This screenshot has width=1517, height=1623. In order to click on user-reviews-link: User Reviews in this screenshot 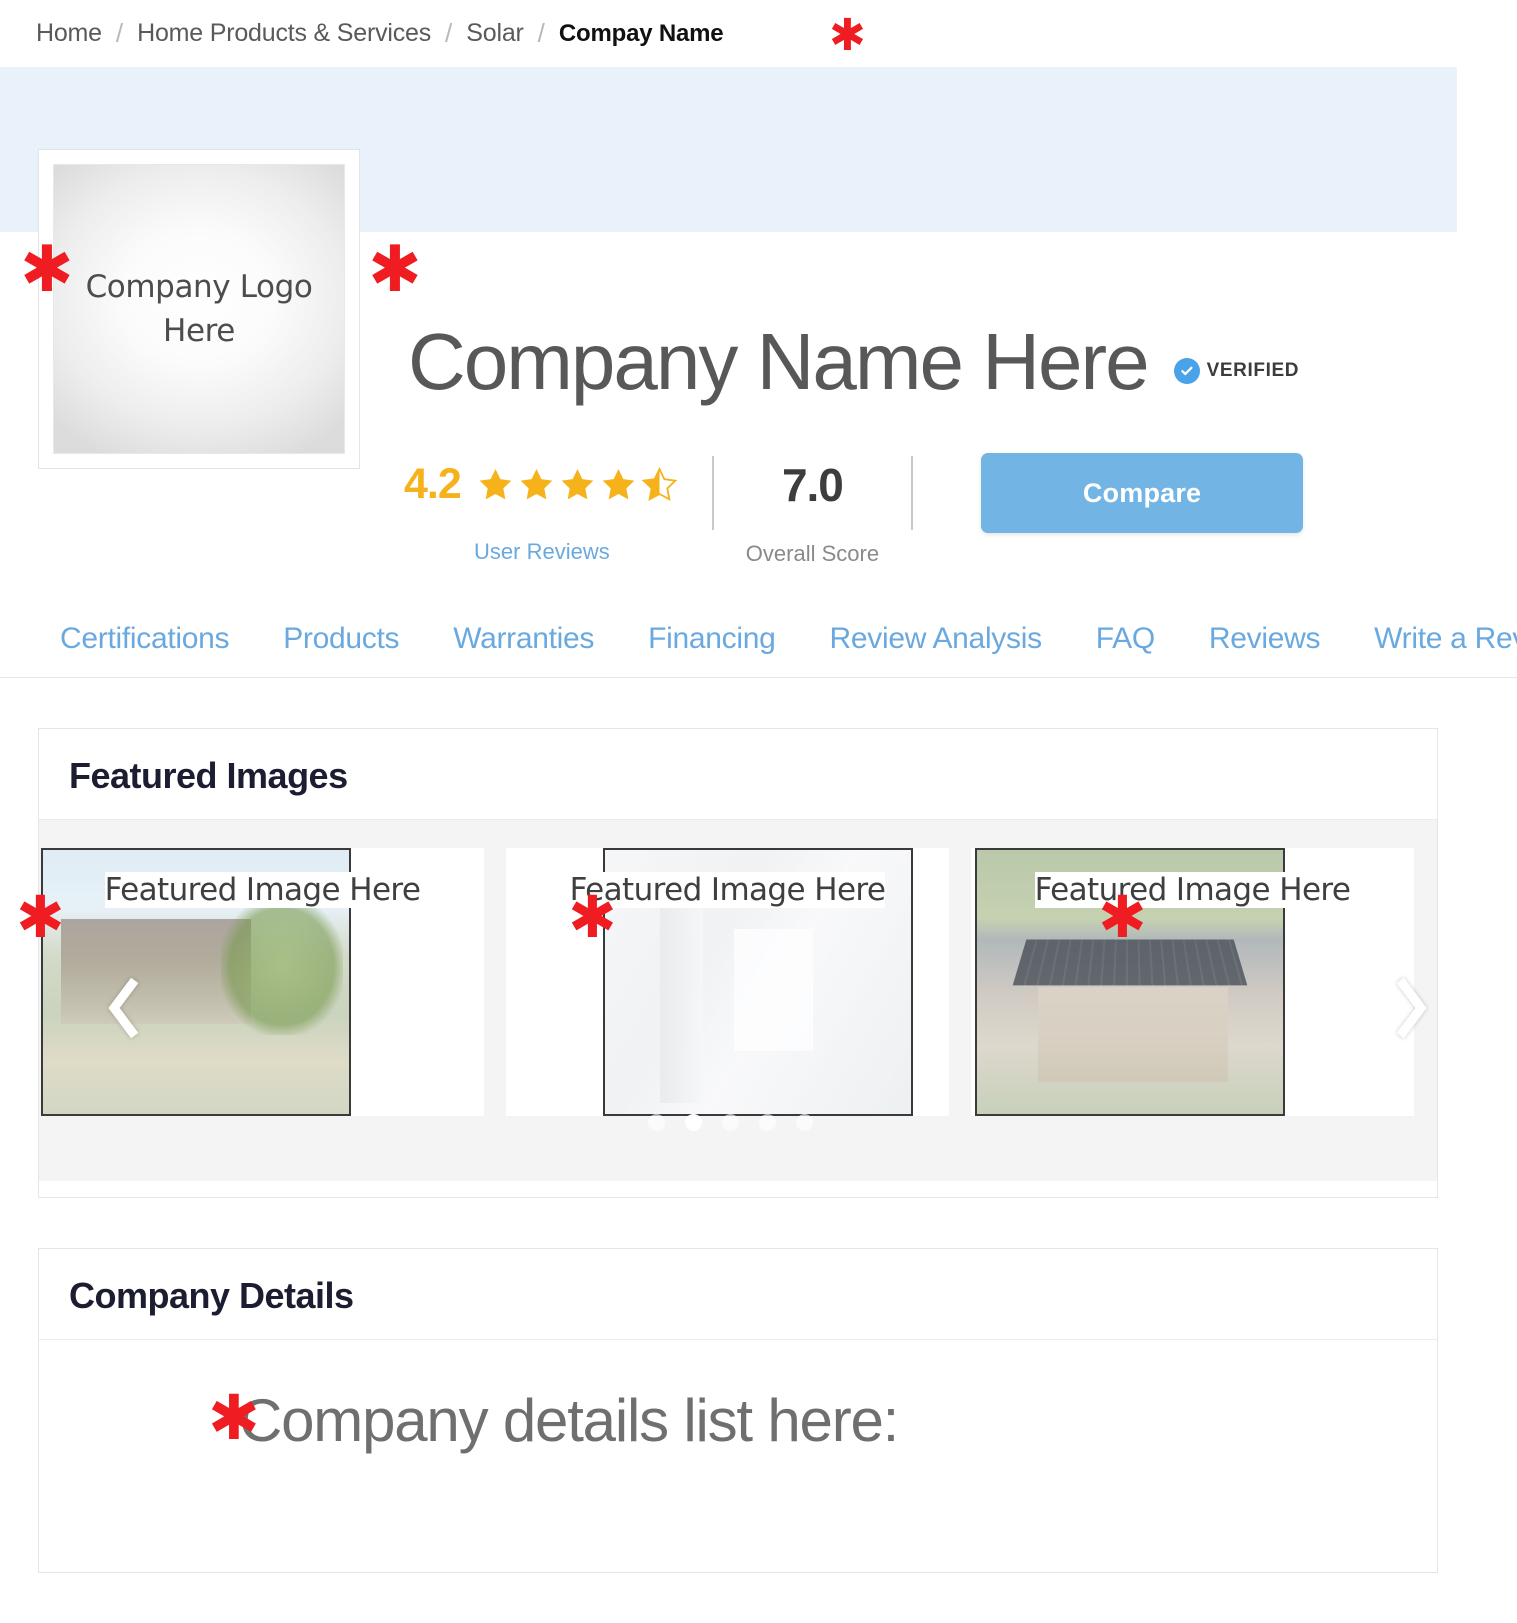, I will do `click(542, 552)`.